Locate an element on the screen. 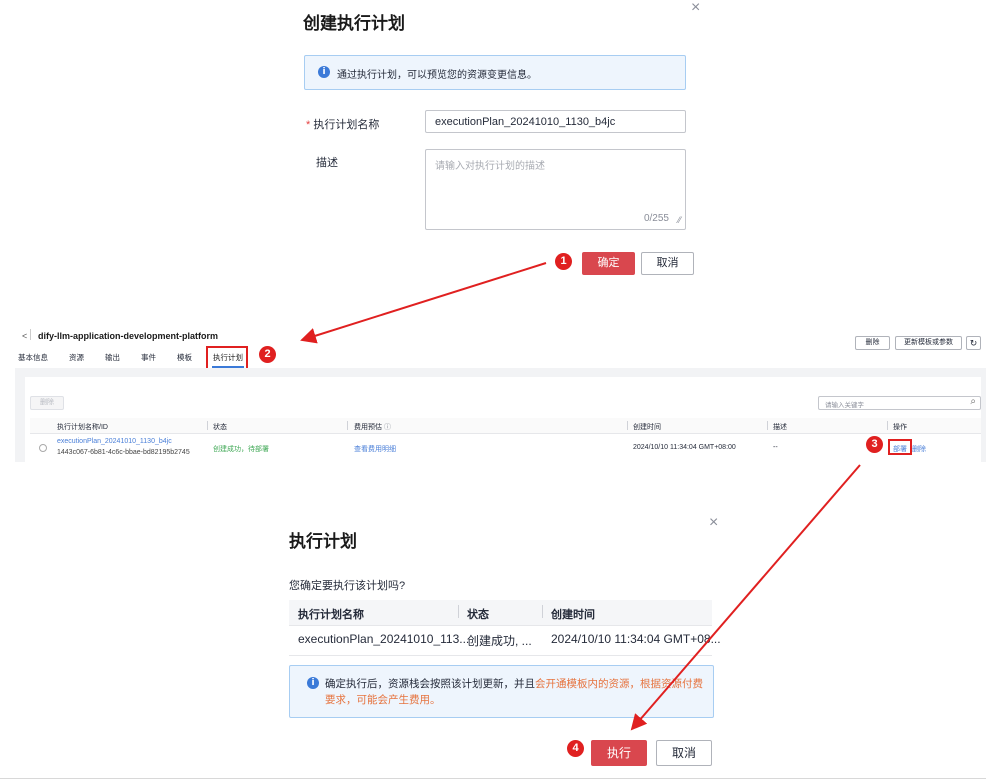  arrow-deploy-to-execute is located at coordinates (745, 597).